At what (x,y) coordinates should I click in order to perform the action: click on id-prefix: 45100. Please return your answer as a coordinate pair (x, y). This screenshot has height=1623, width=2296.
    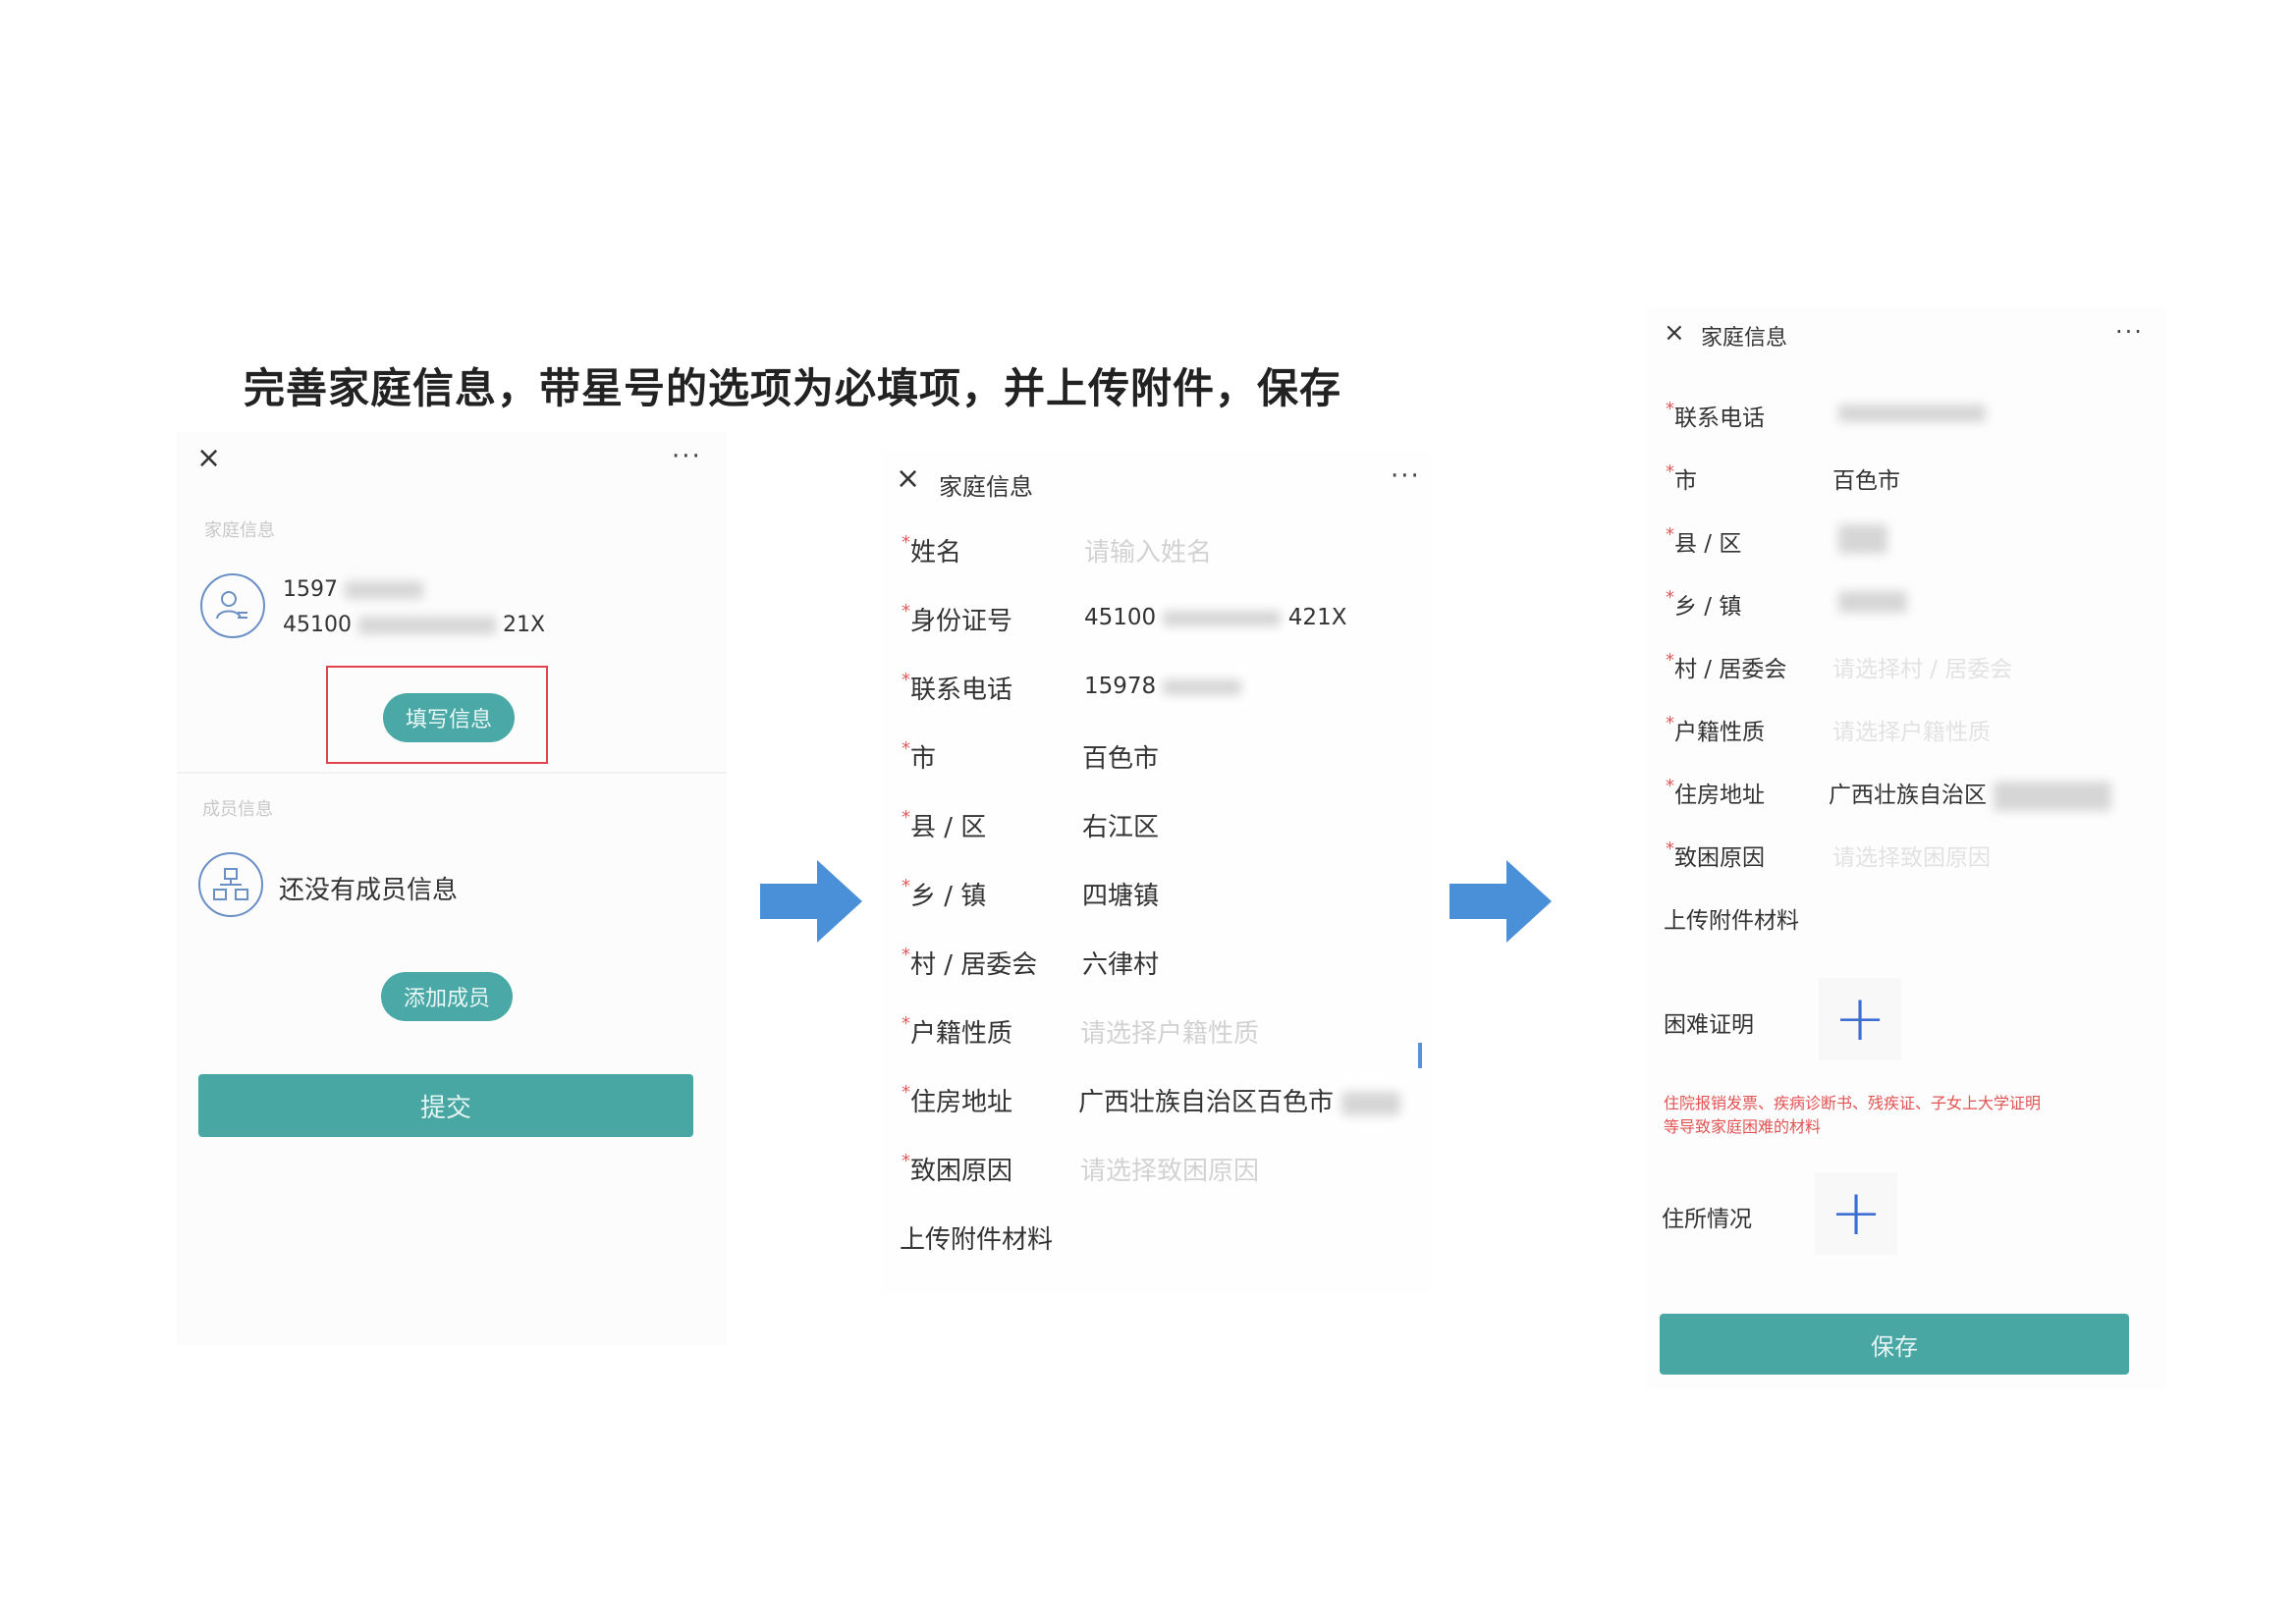
    Looking at the image, I should click on (317, 625).